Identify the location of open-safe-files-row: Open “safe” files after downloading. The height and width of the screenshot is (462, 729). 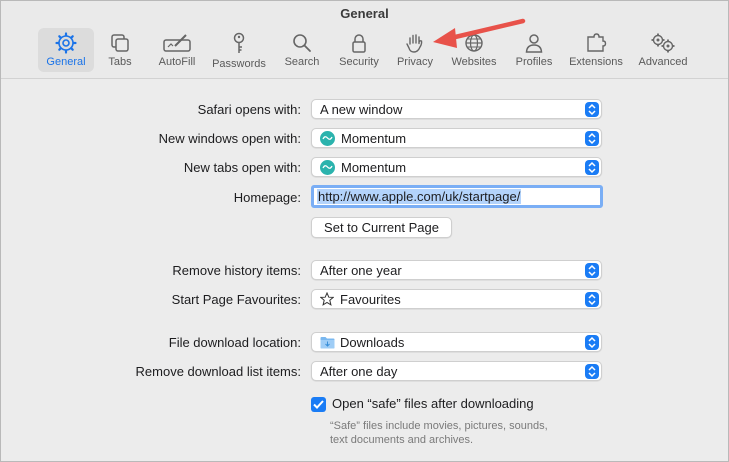
(511, 405).